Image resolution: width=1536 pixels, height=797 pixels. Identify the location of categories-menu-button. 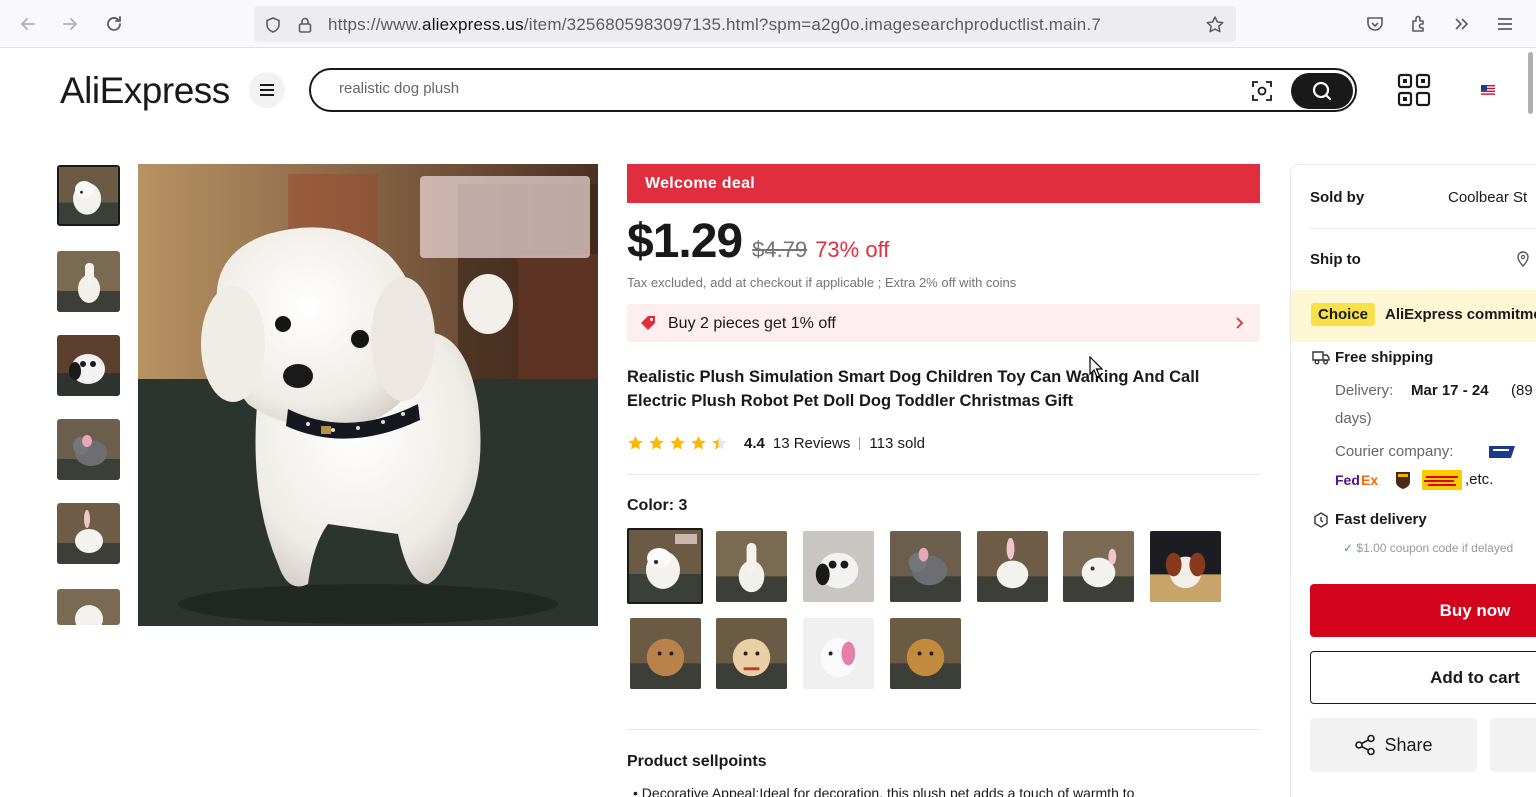
(267, 90).